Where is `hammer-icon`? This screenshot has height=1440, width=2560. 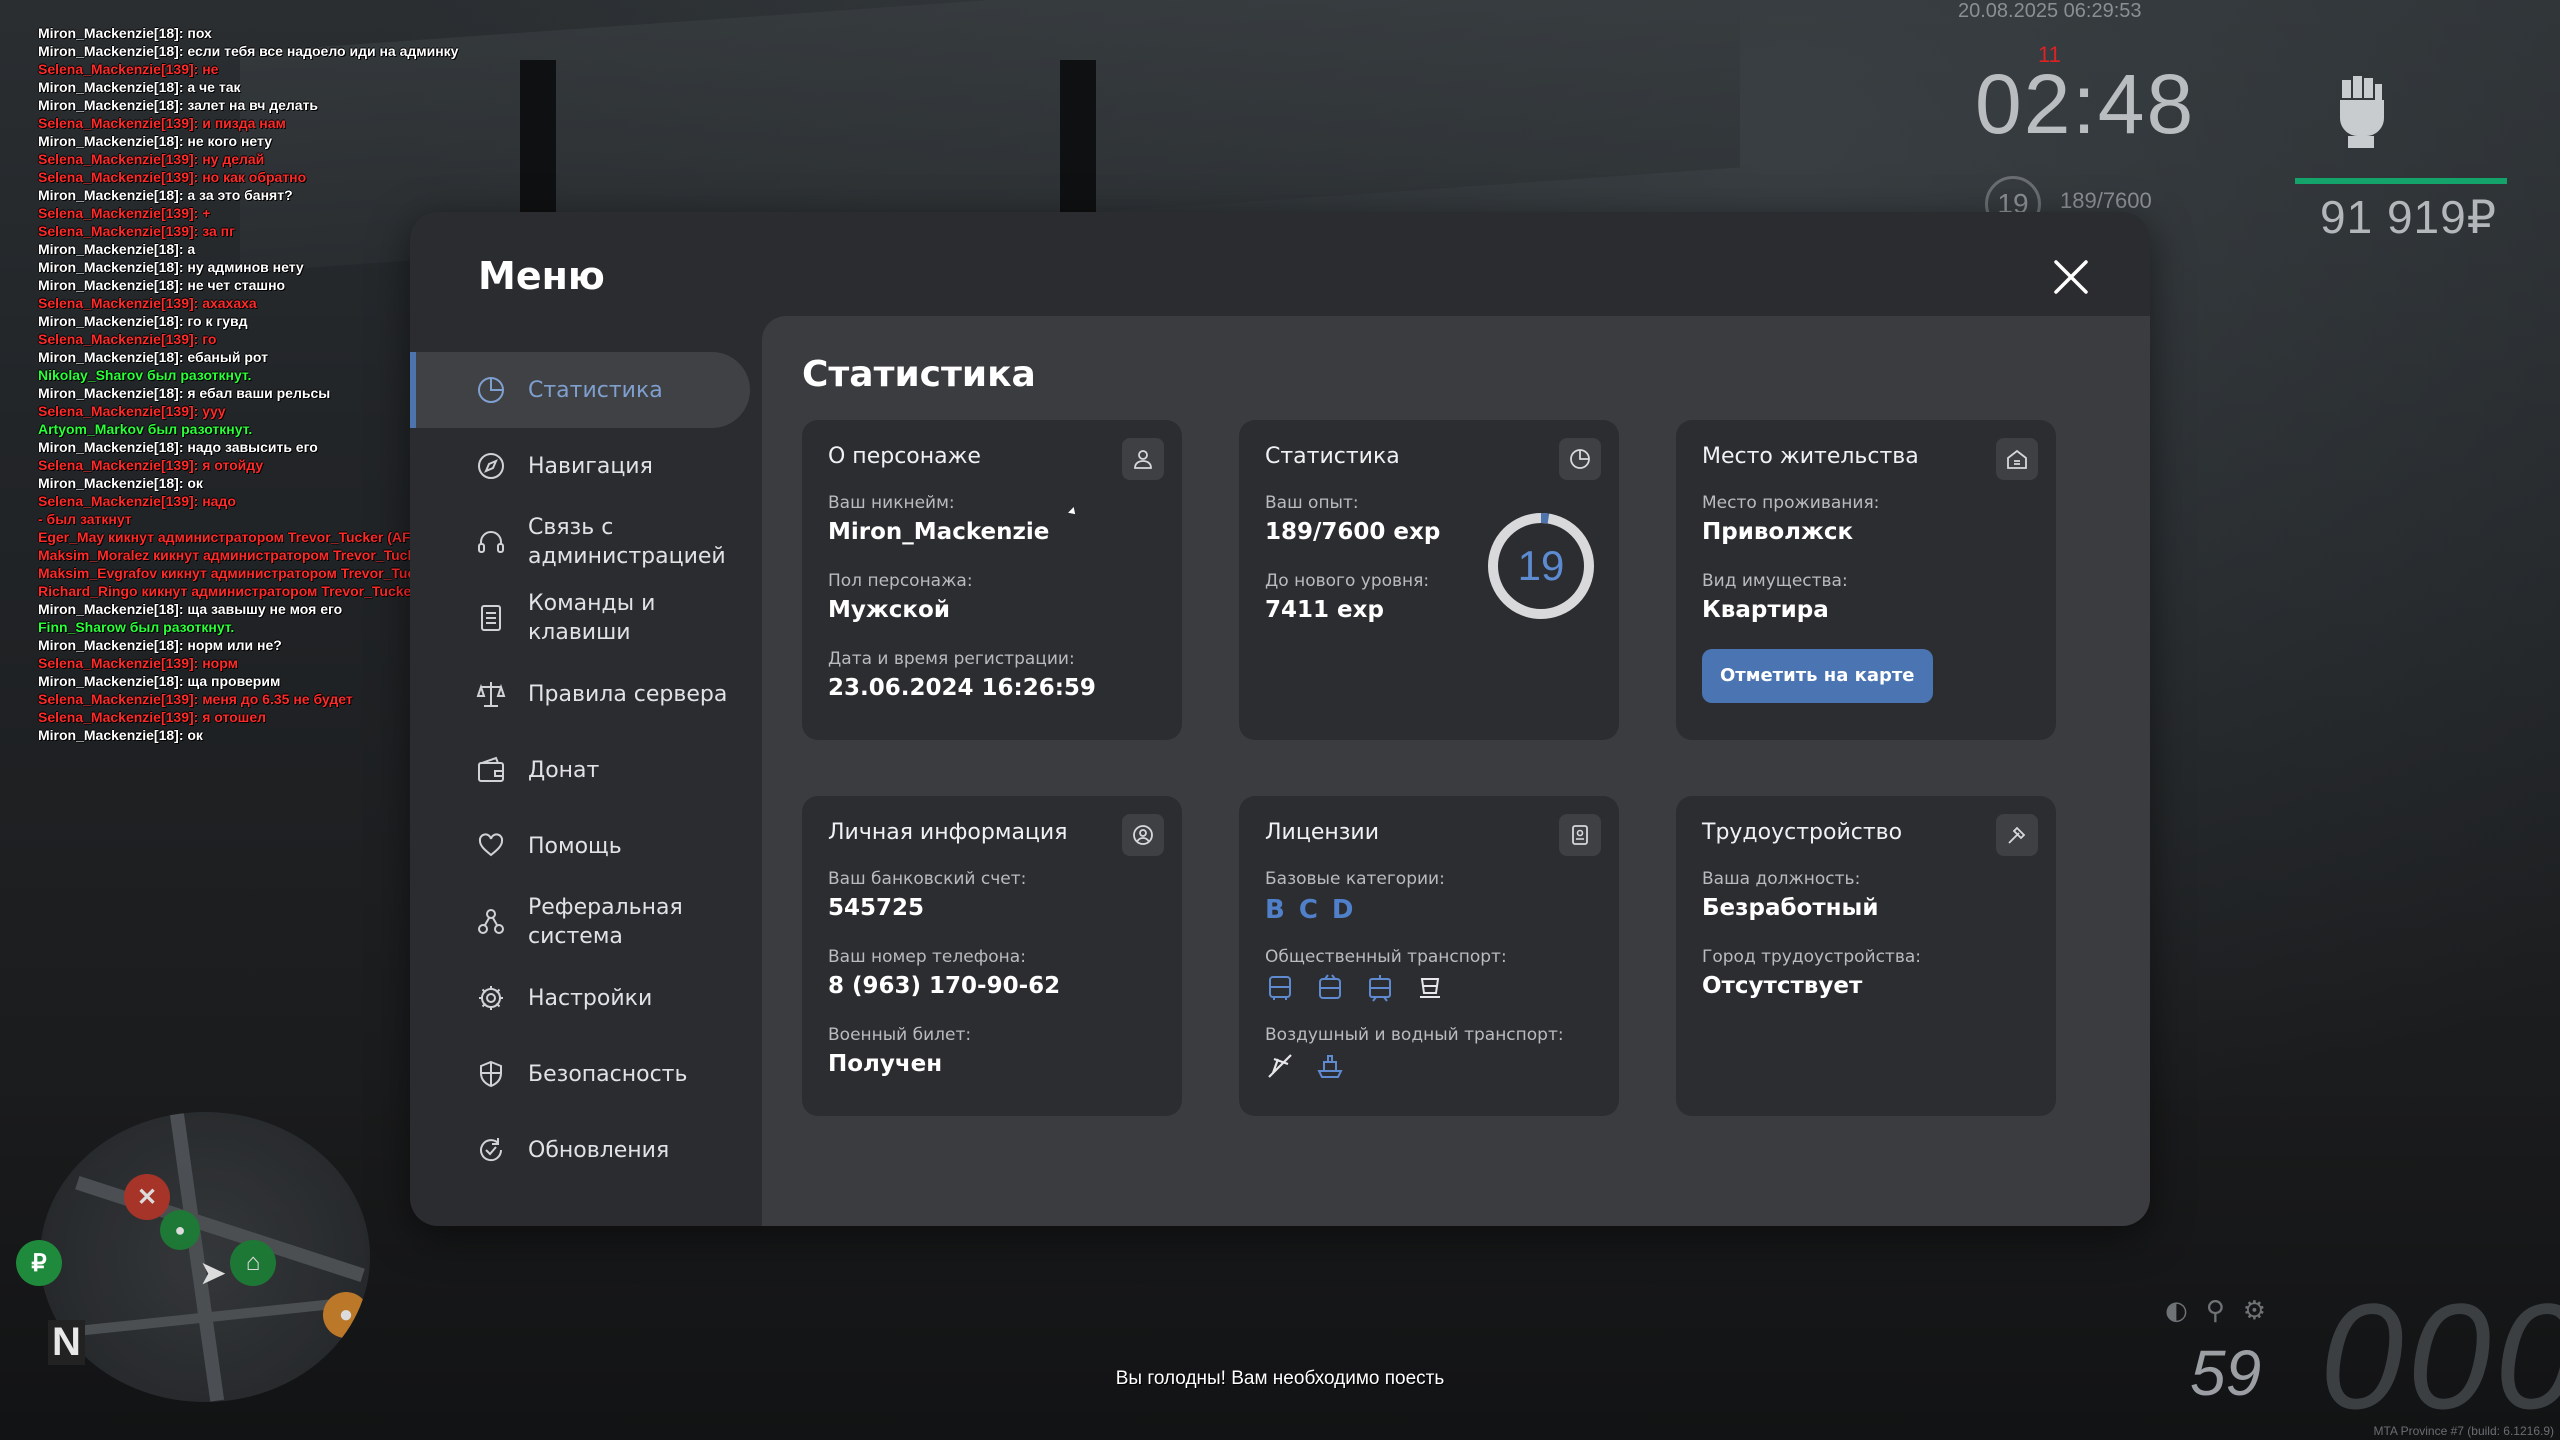 hammer-icon is located at coordinates (2017, 835).